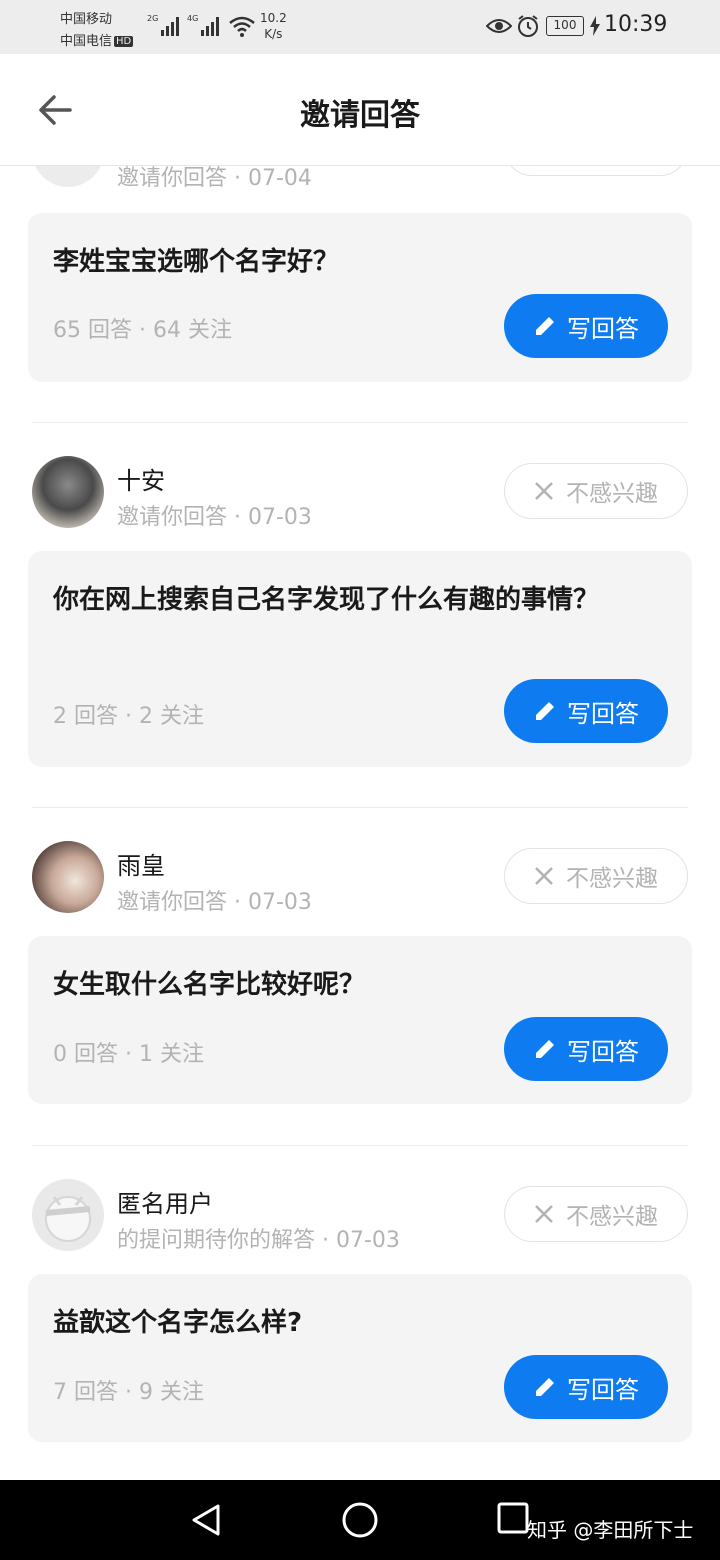 The height and width of the screenshot is (1560, 720). I want to click on signal-icon: 4G, so click(203, 25).